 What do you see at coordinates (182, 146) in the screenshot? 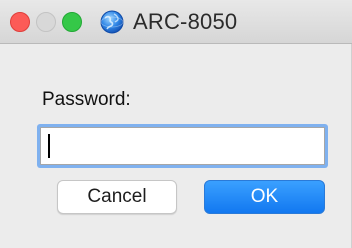
I see `password-input` at bounding box center [182, 146].